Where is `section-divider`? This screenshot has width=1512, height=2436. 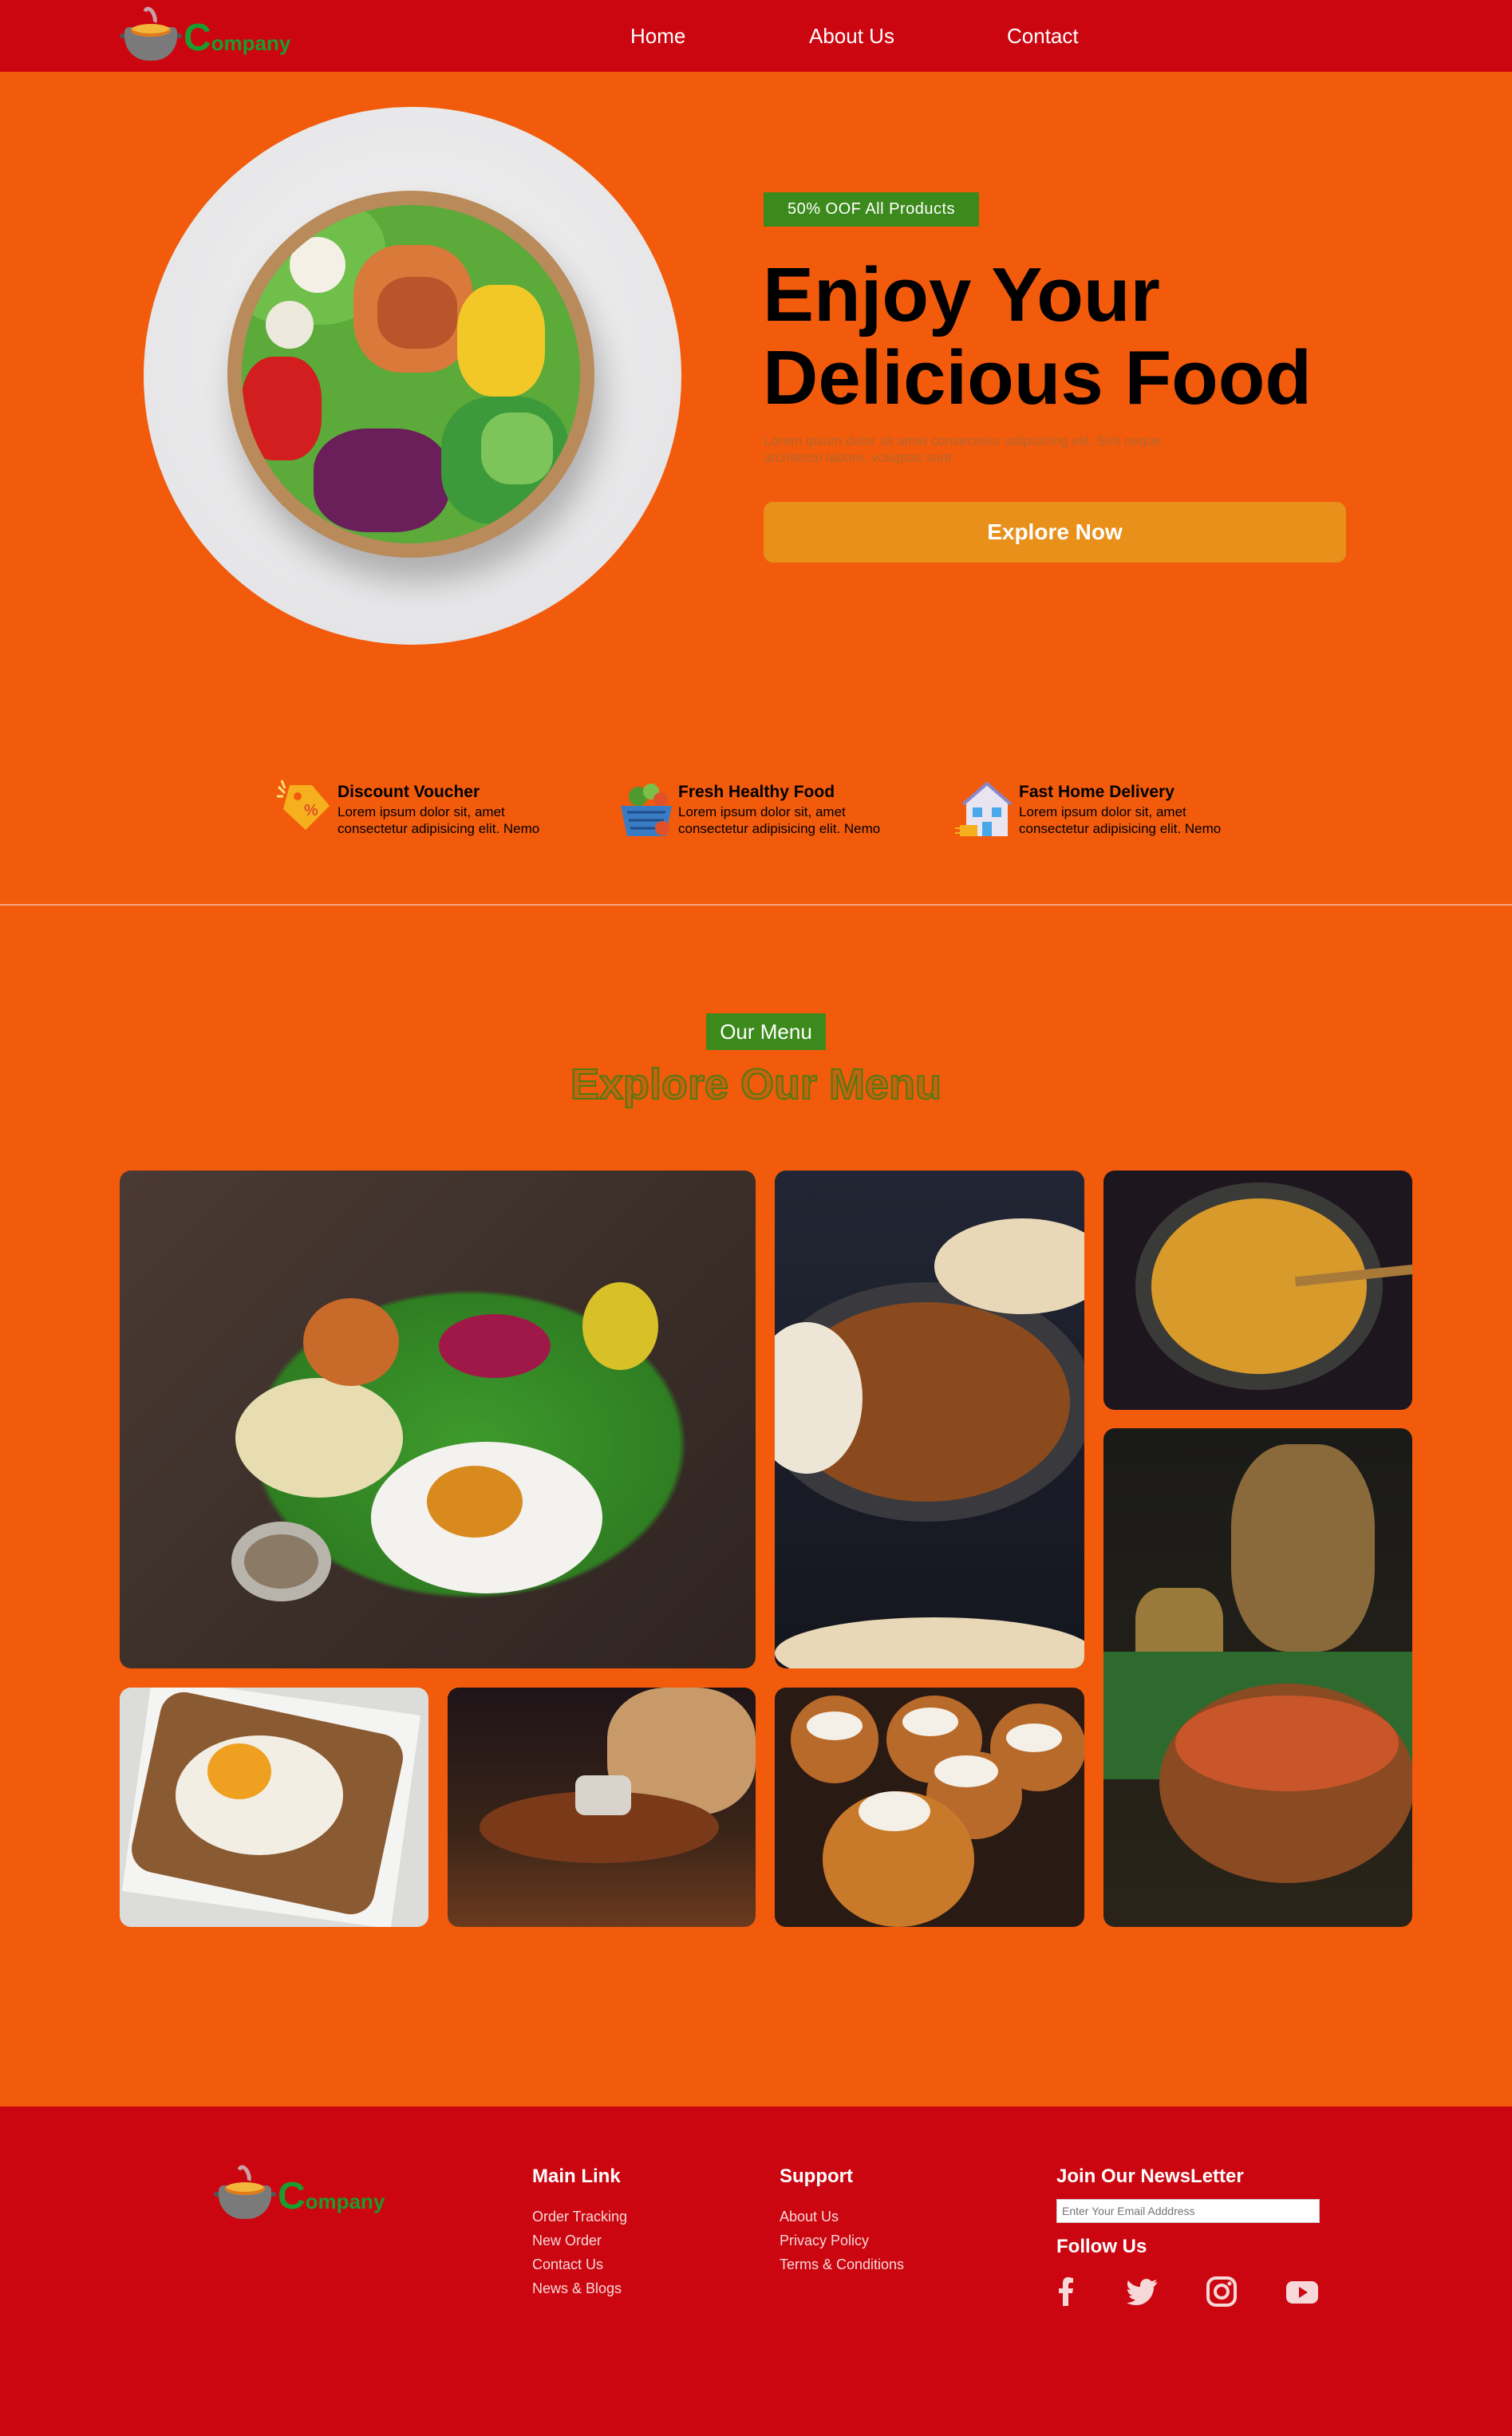
section-divider is located at coordinates (756, 905).